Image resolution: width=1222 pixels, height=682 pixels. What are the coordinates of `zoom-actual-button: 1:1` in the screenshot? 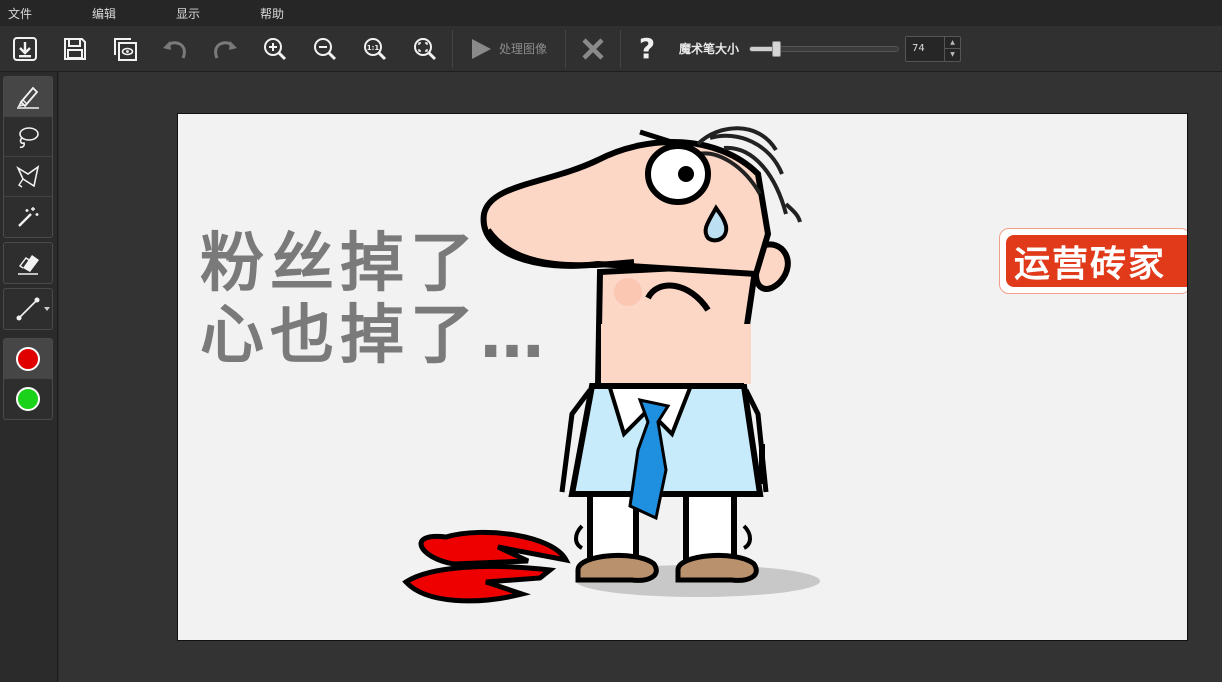 It's located at (375, 49).